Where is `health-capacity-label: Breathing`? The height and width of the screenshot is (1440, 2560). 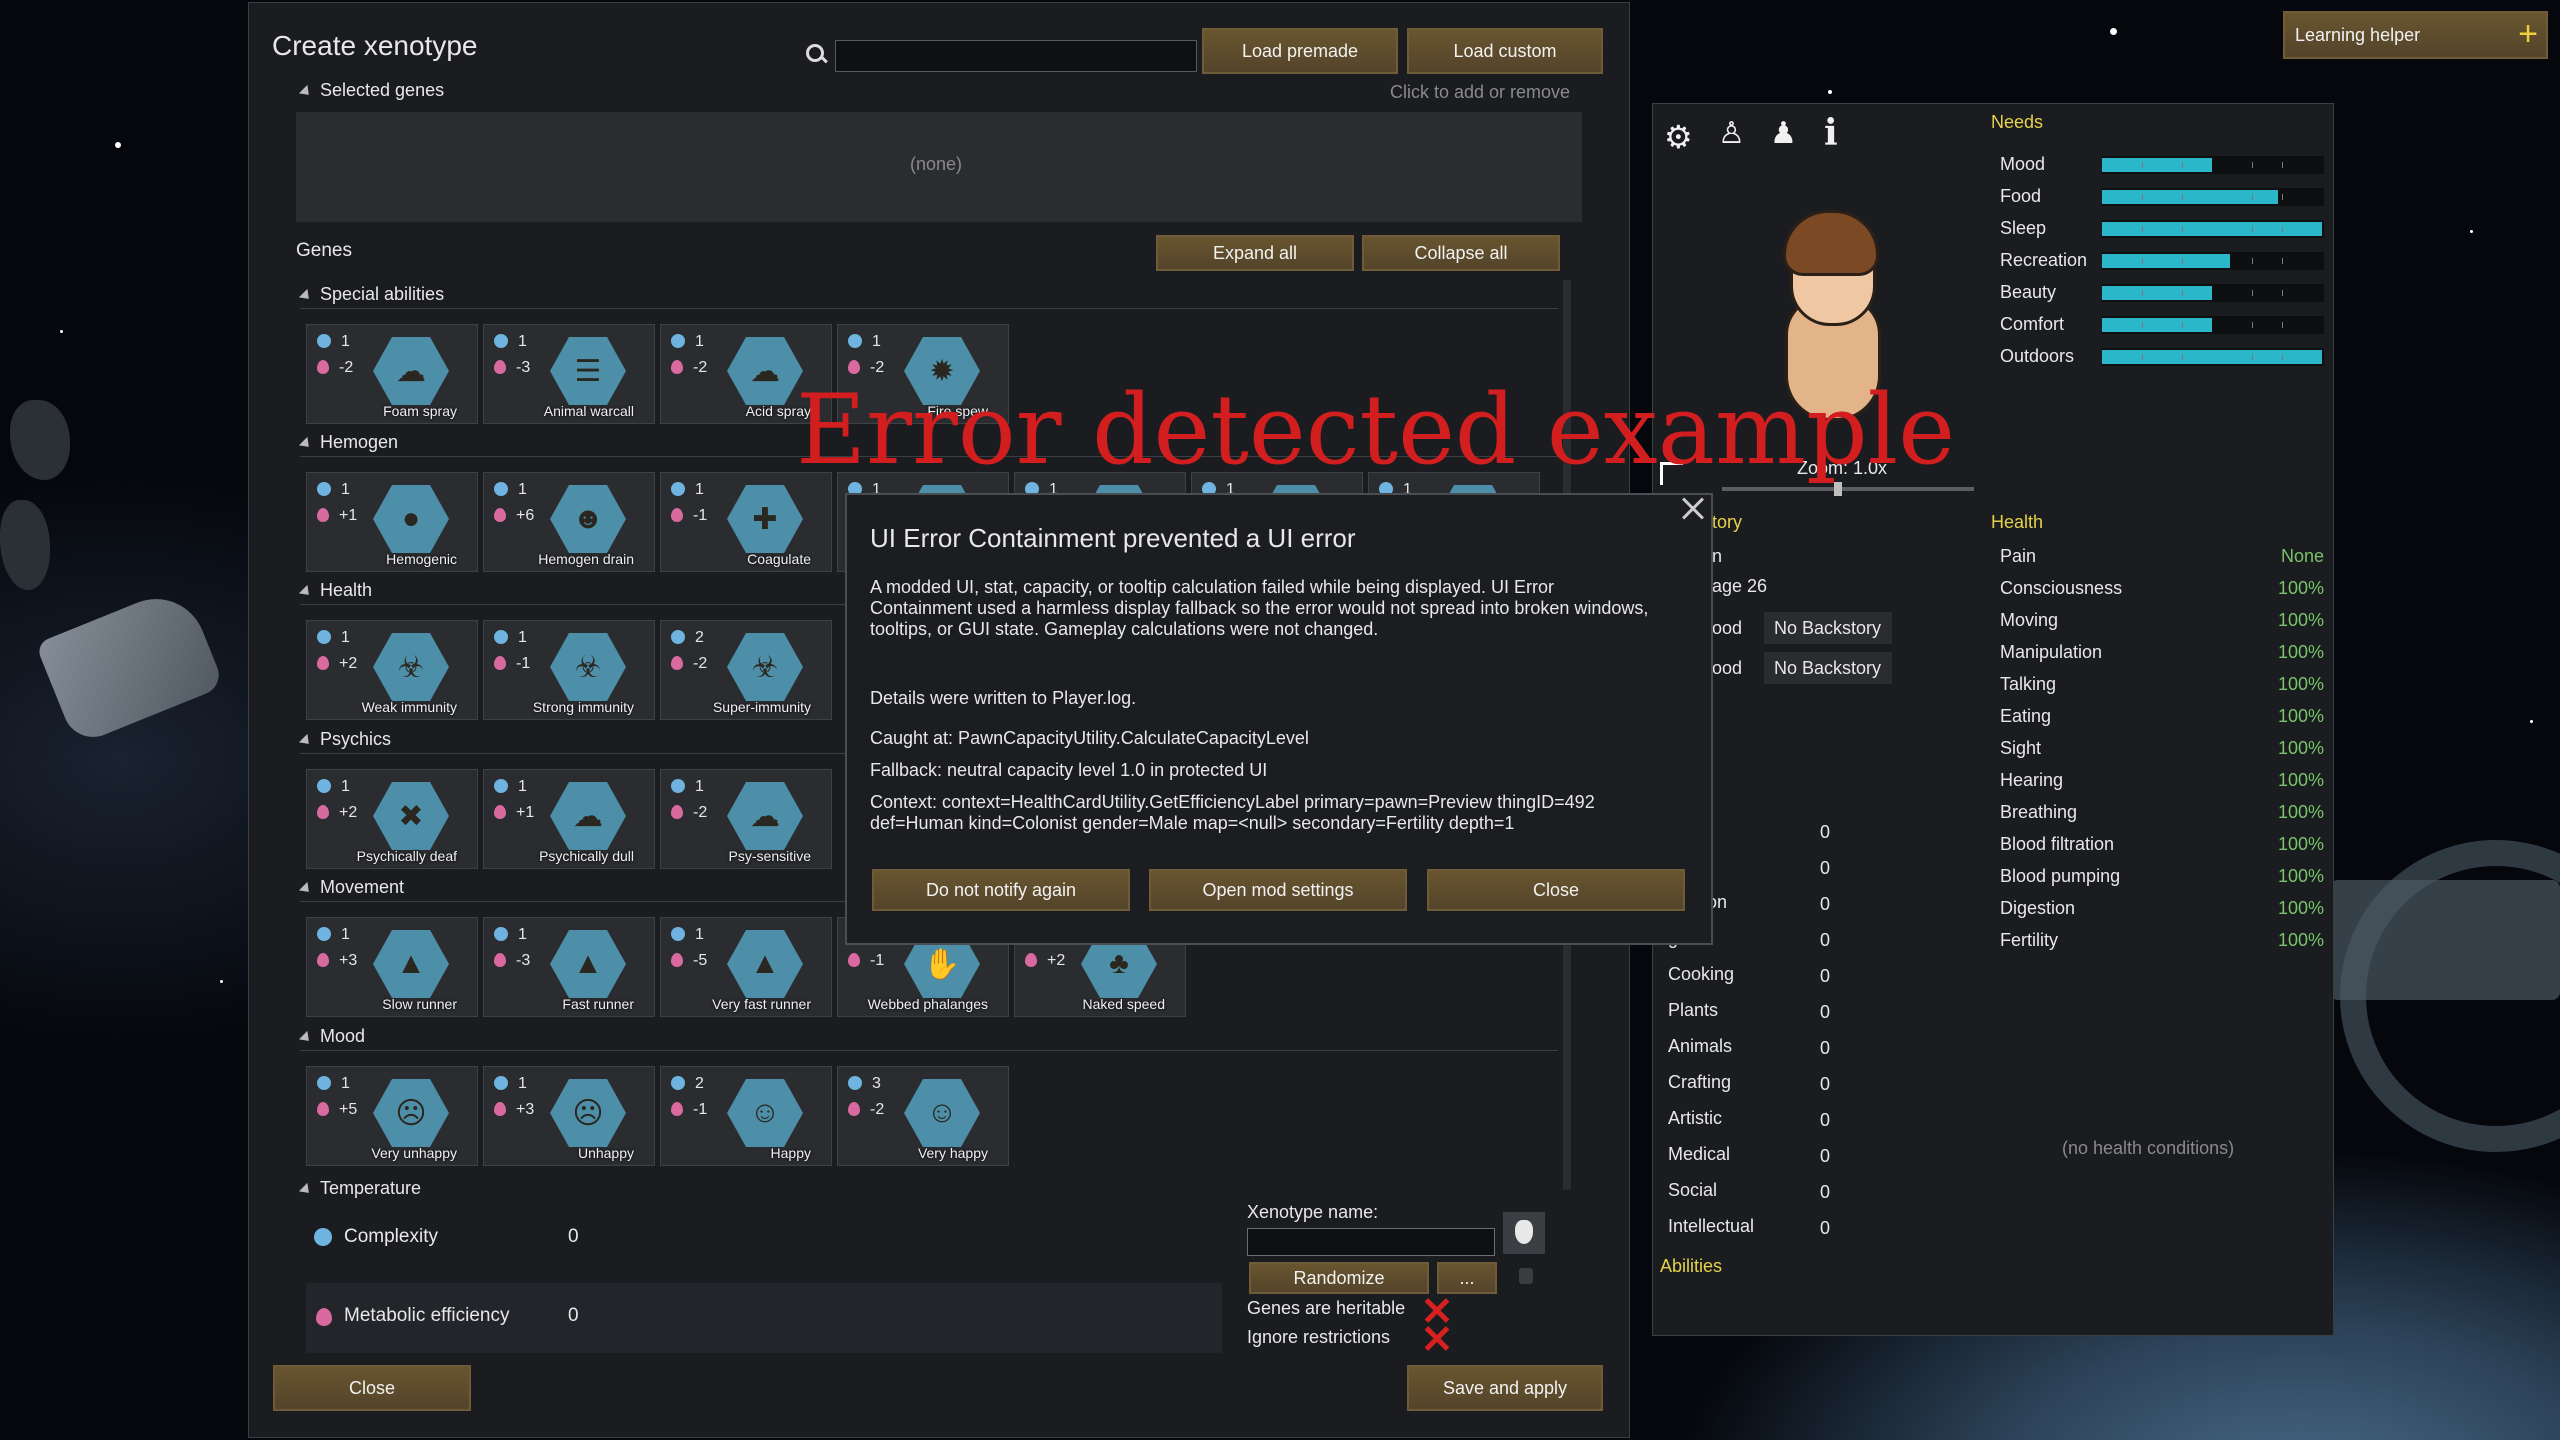
health-capacity-label: Breathing is located at coordinates (2038, 812).